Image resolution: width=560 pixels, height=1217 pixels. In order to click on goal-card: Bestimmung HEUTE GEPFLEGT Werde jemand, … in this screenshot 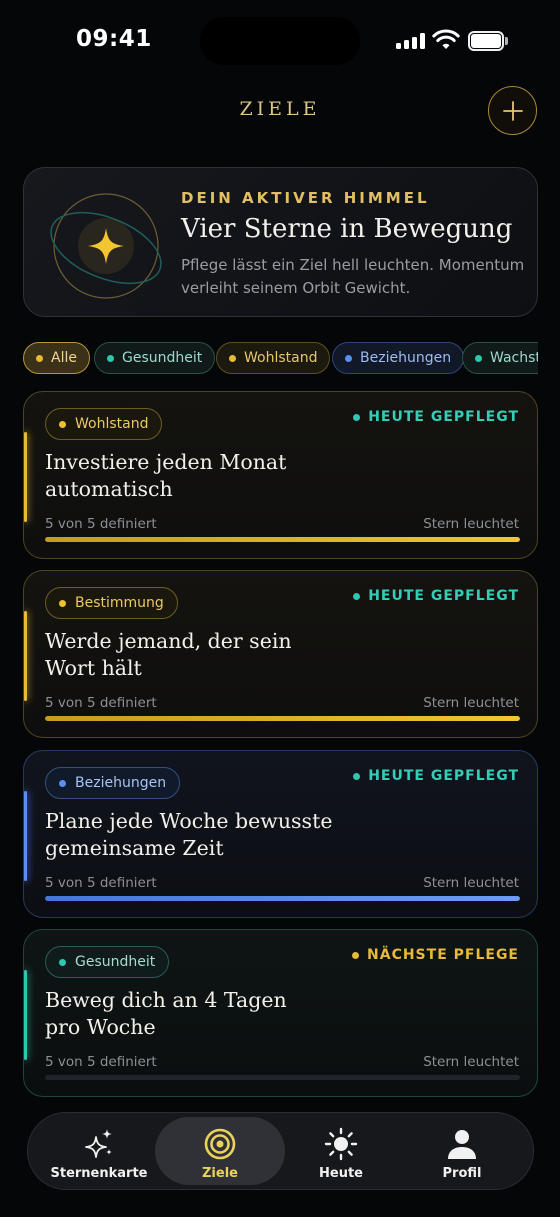, I will do `click(280, 654)`.